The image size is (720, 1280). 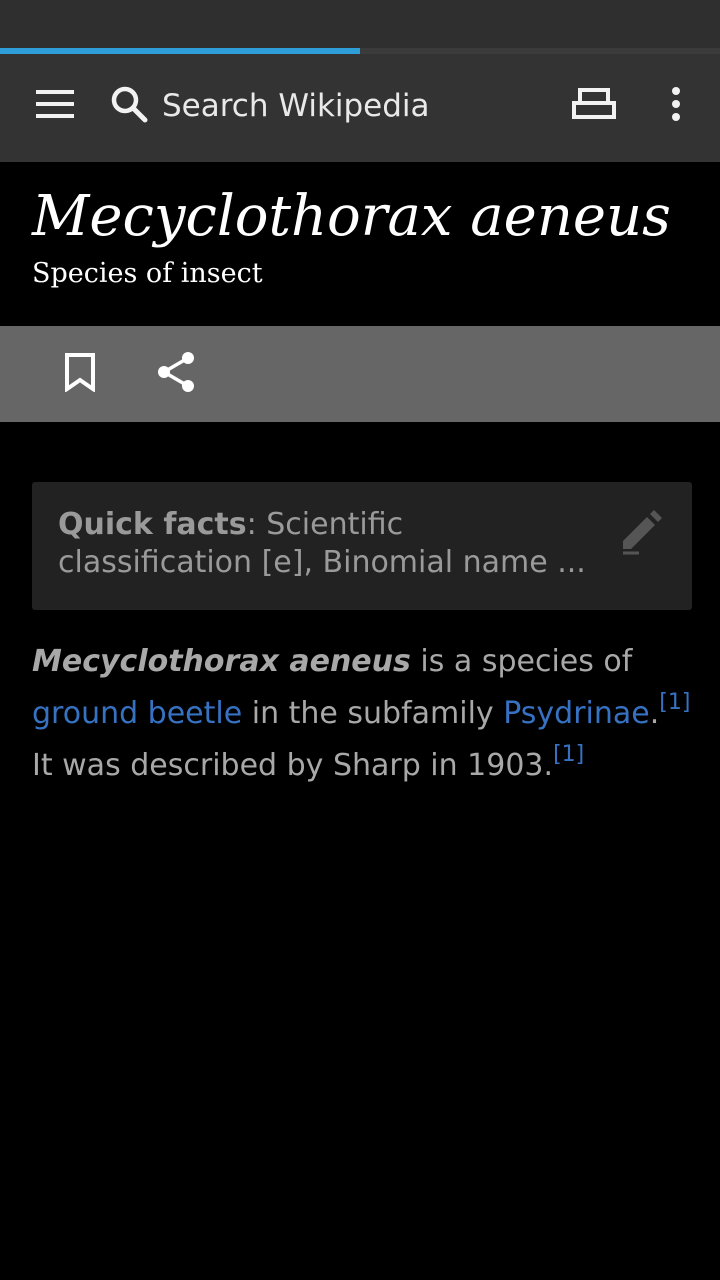 I want to click on status-bar, so click(x=360, y=24).